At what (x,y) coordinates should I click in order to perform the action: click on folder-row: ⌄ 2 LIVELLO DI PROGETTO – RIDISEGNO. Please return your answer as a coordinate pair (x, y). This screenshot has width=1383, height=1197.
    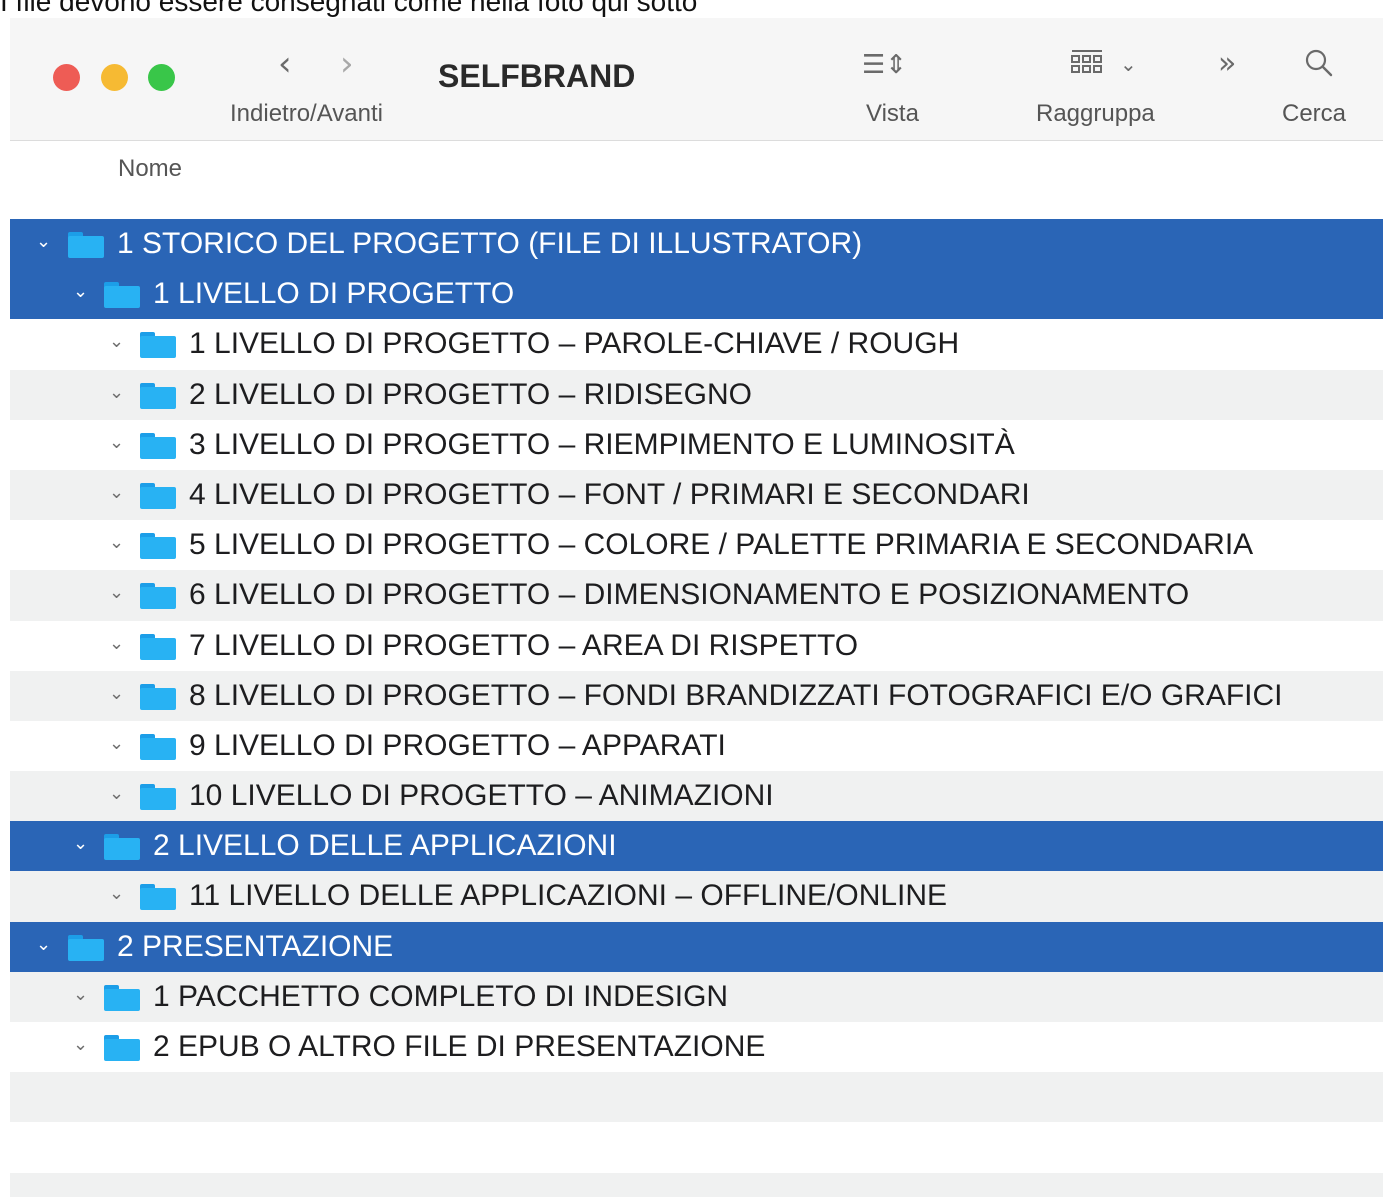
    Looking at the image, I should click on (696, 394).